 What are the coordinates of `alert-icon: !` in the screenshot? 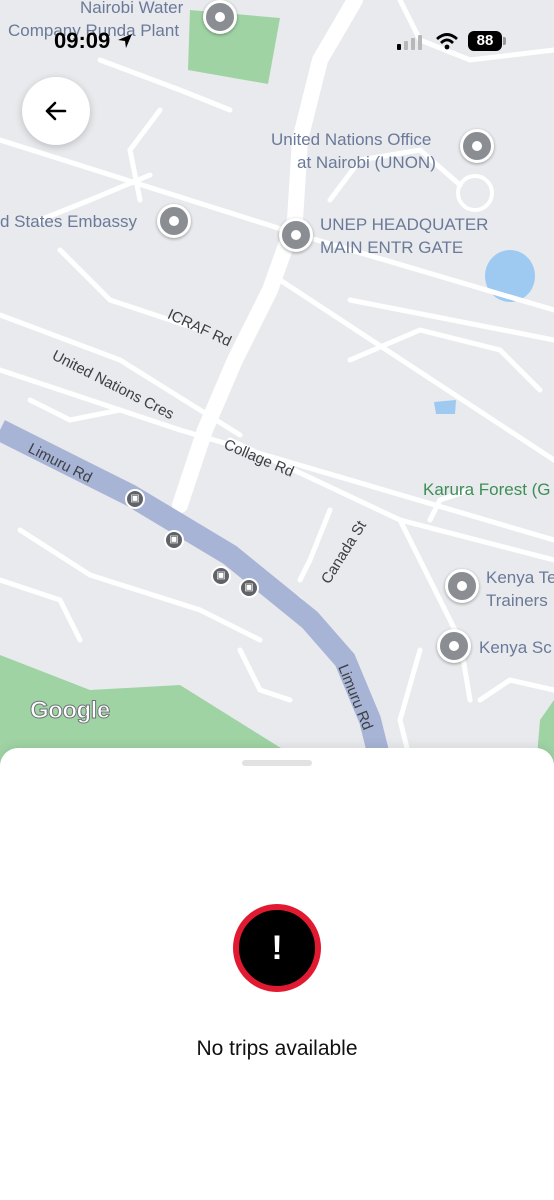 It's located at (277, 948).